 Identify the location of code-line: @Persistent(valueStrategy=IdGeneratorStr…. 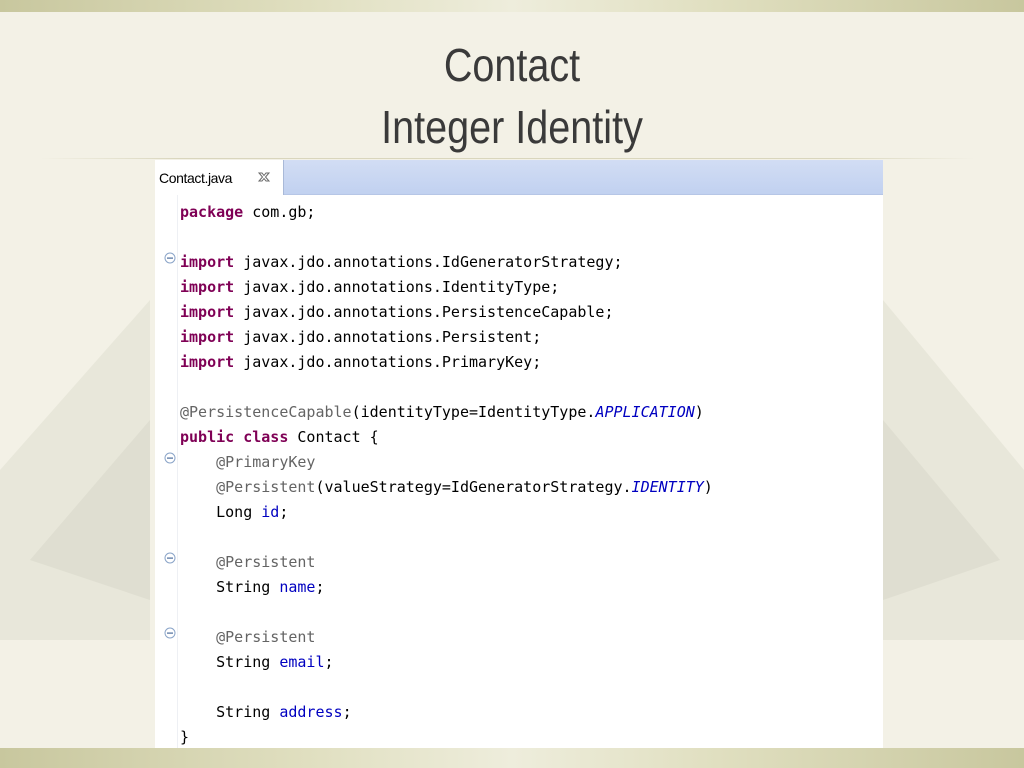
(464, 487).